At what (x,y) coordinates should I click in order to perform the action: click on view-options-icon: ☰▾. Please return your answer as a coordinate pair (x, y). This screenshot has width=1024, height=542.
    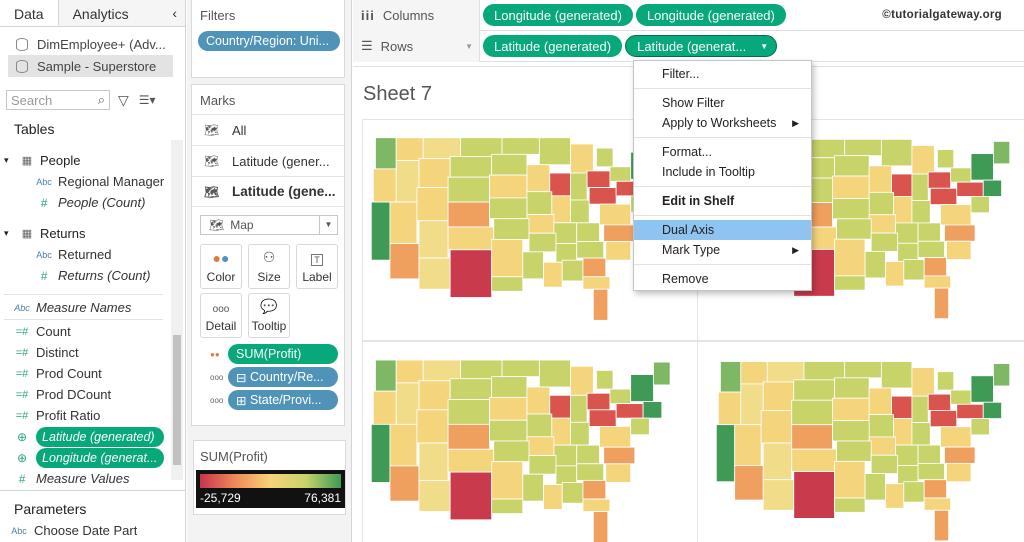
    Looking at the image, I should click on (147, 100).